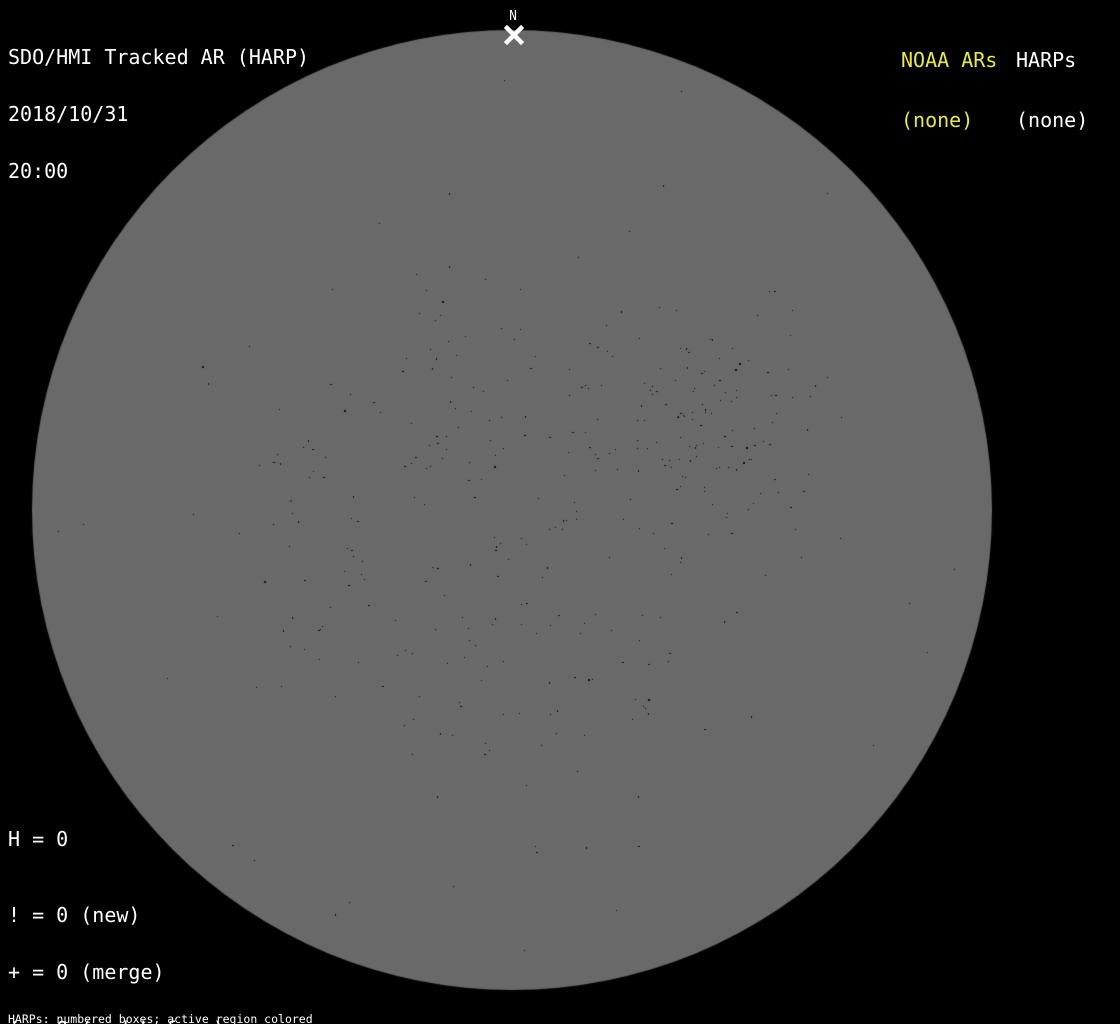  I want to click on noaa-ars-value: (none), so click(937, 120).